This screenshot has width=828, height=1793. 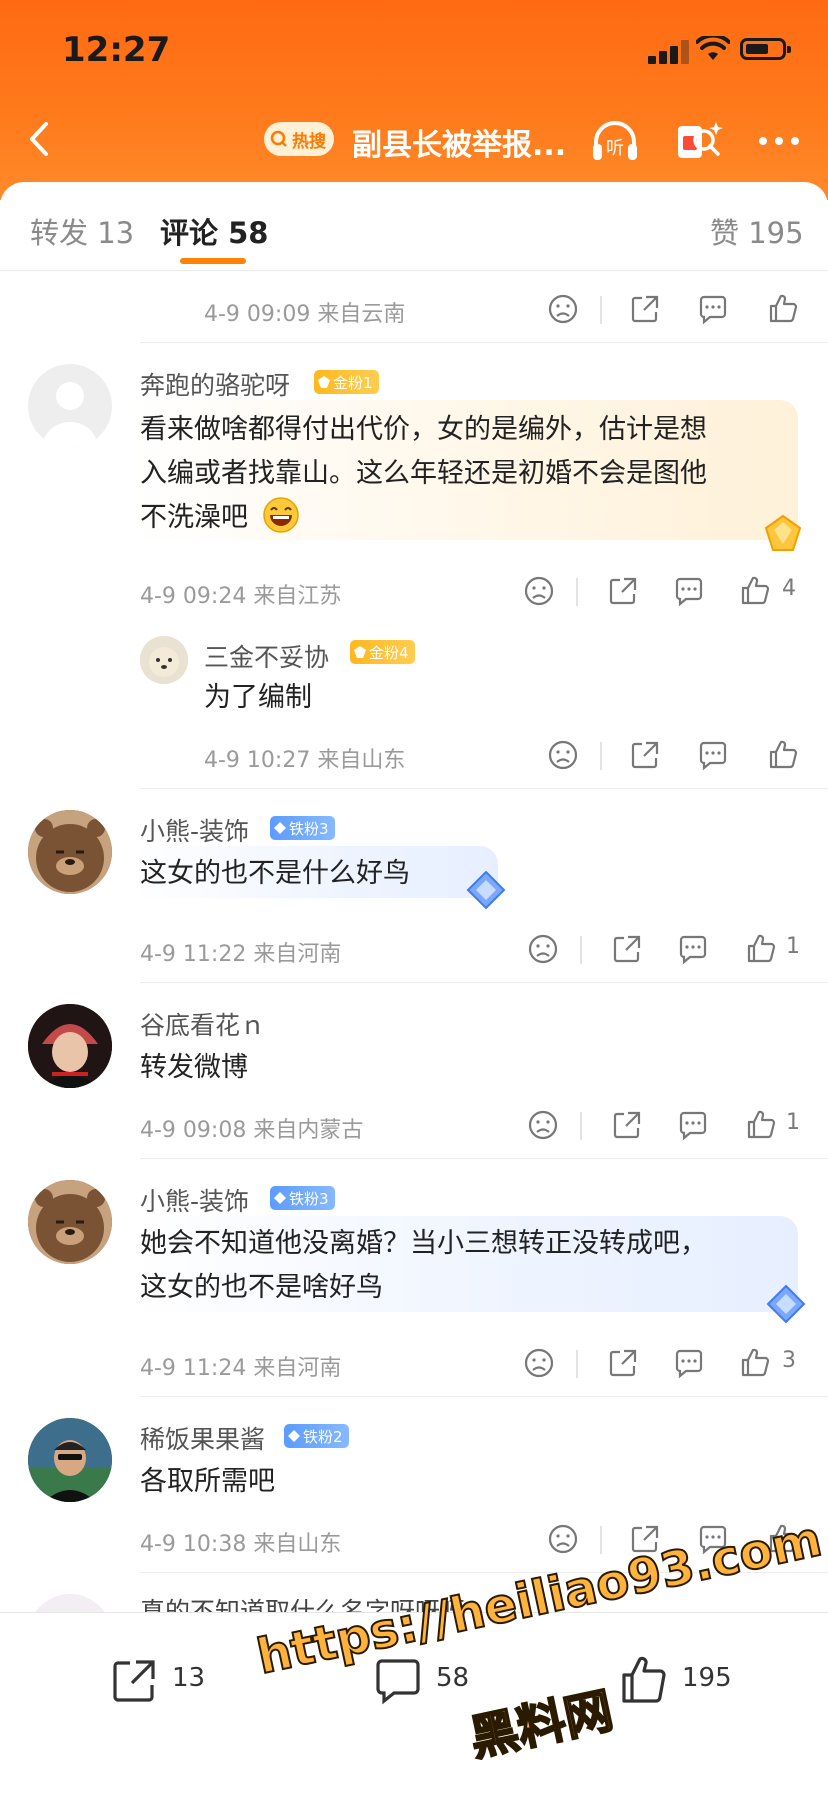 I want to click on tab-repost: 转发 13, so click(x=82, y=231).